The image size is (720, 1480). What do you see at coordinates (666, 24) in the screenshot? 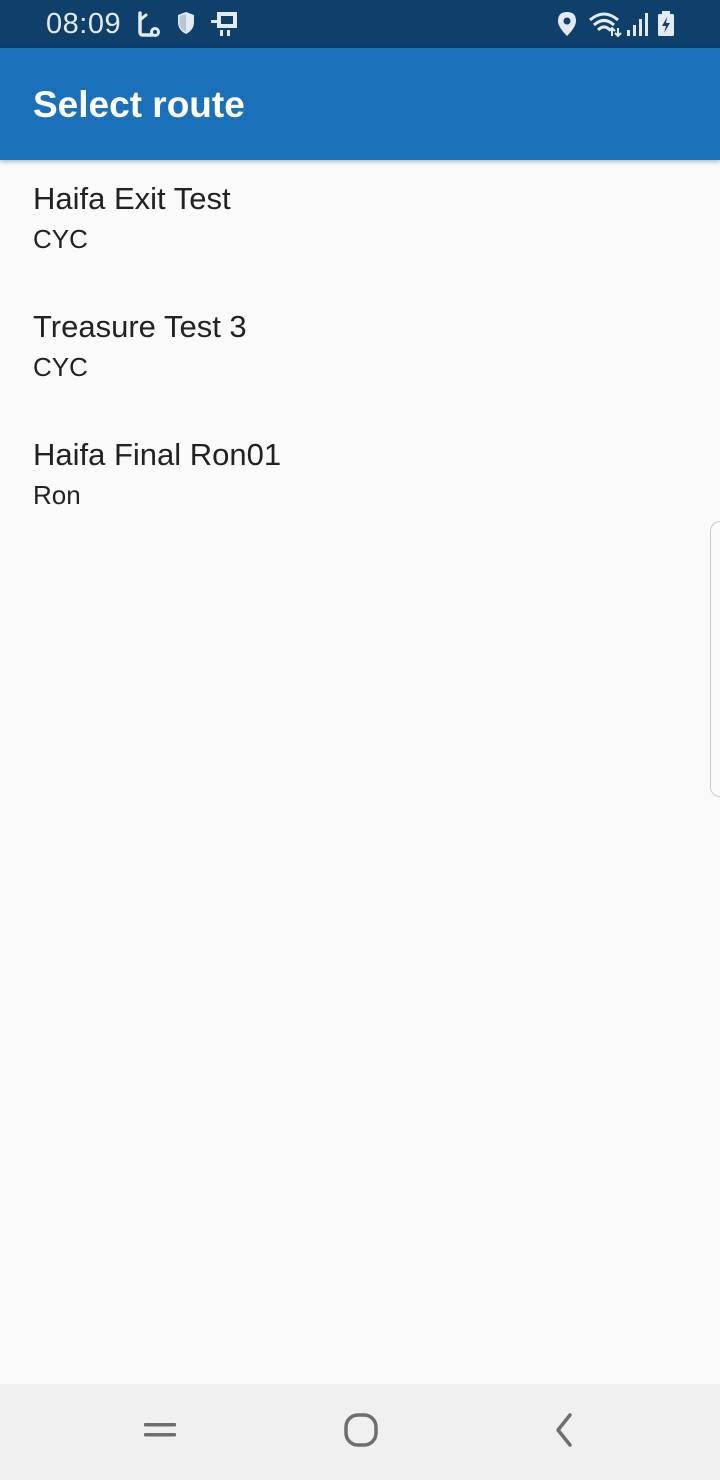
I see `battery-charging-icon` at bounding box center [666, 24].